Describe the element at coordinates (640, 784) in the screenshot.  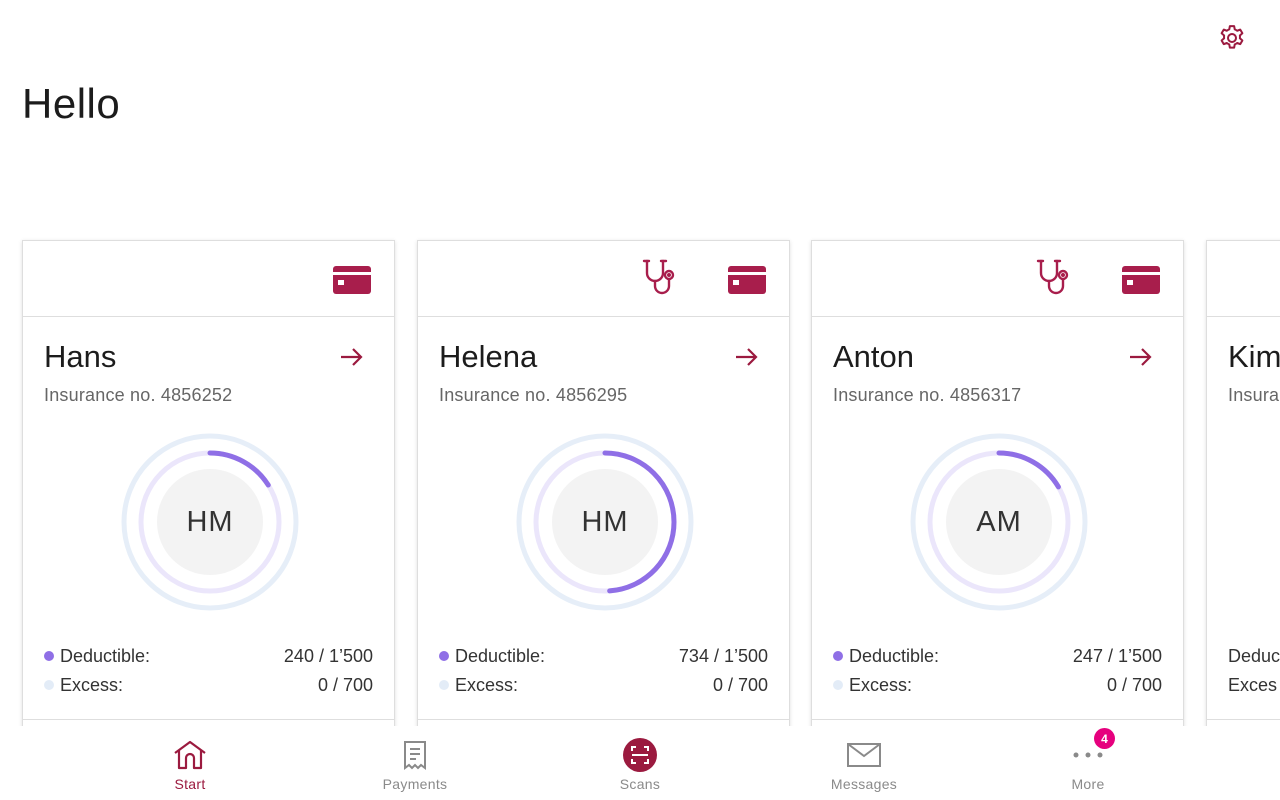
I see `nav-label: Scans` at that location.